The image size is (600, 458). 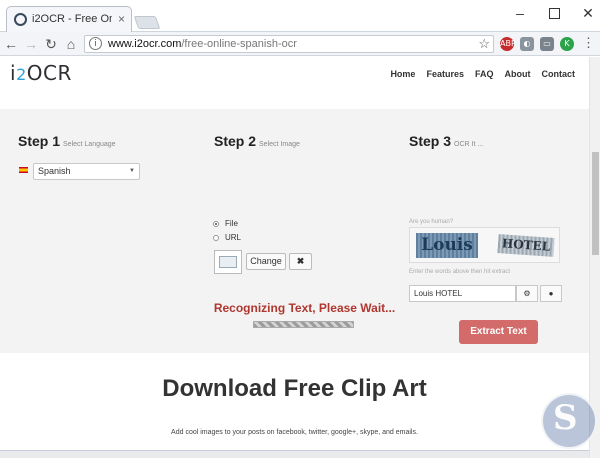 I want to click on nav-home: Home, so click(x=402, y=74).